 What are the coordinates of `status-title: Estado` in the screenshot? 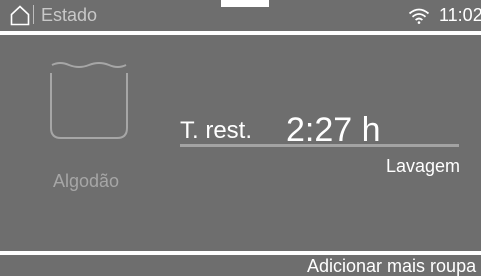 It's located at (69, 15).